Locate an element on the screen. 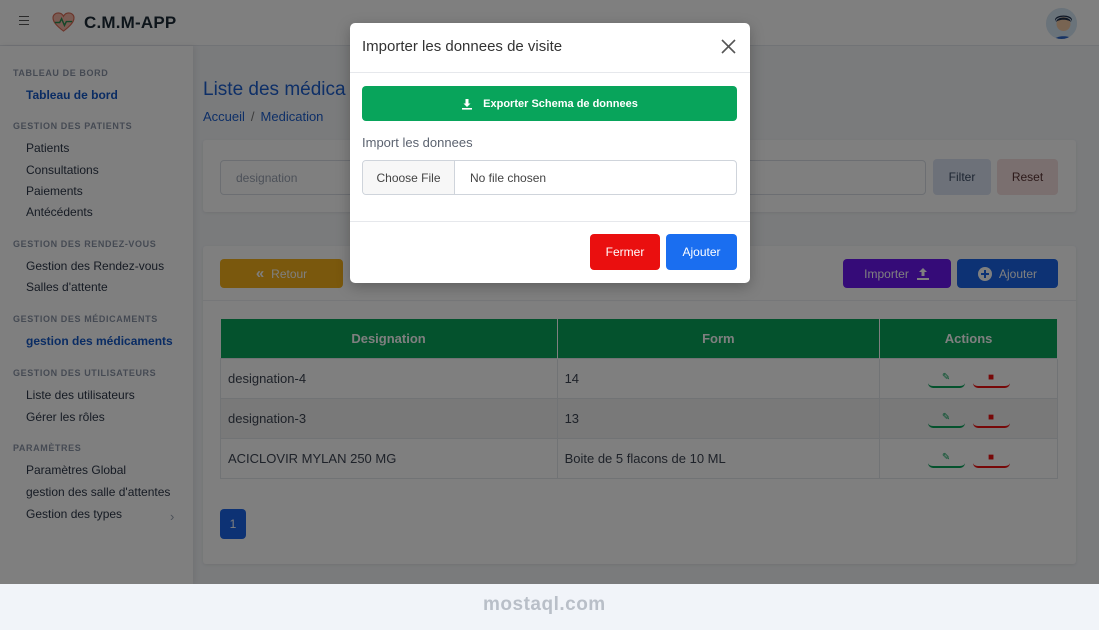 The height and width of the screenshot is (630, 1099). export-schema-label: Exporter Schema de donnees is located at coordinates (560, 103).